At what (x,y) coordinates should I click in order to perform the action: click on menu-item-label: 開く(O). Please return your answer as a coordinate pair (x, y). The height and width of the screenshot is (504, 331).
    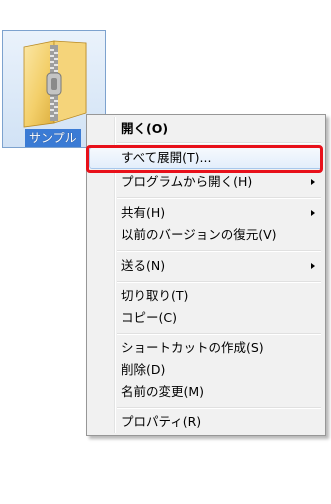
    Looking at the image, I should click on (145, 128).